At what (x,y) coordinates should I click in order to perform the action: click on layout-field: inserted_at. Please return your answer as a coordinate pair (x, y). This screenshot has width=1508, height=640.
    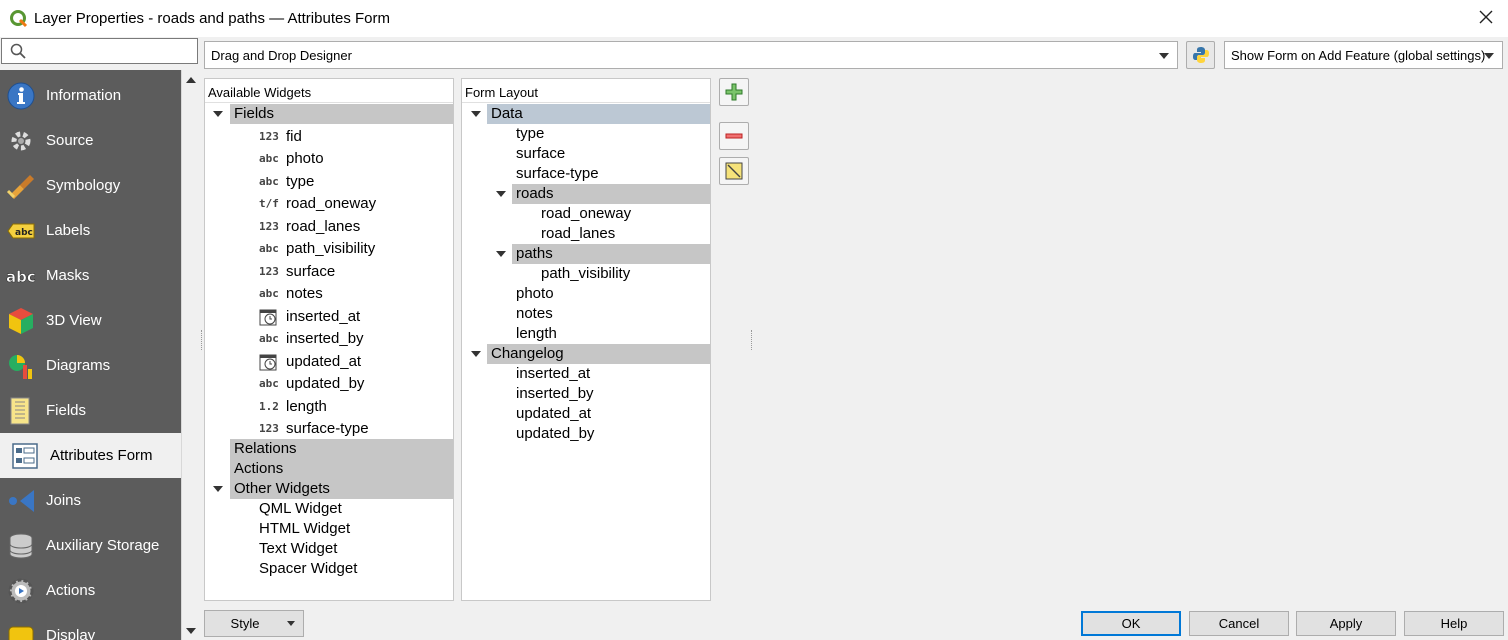
    Looking at the image, I should click on (586, 374).